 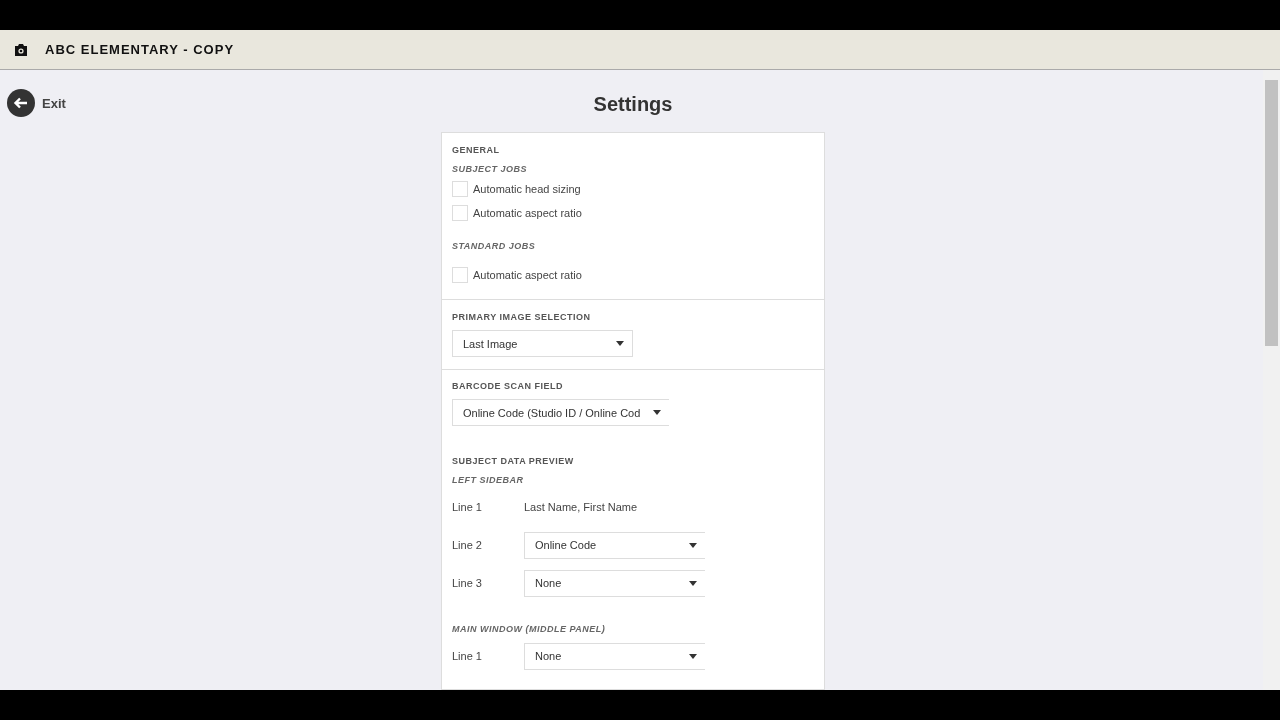 I want to click on group-heading: MAIN WINDOW (MIDDLE PANEL), so click(x=529, y=629).